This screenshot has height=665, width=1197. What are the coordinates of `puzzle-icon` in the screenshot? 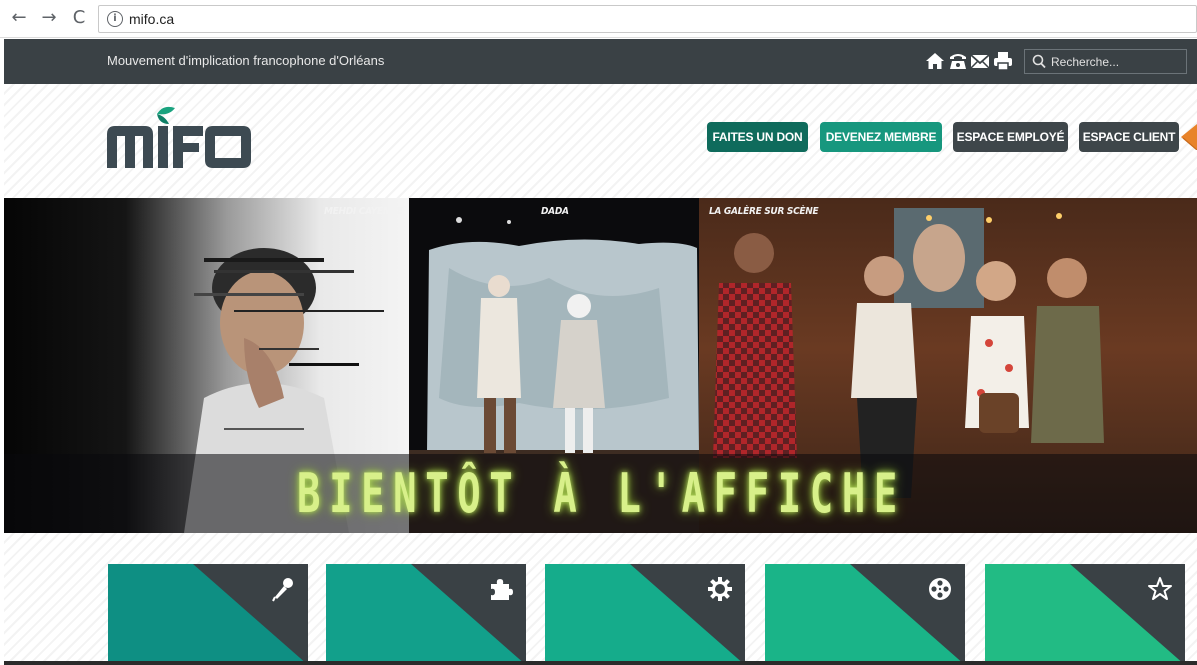 It's located at (502, 589).